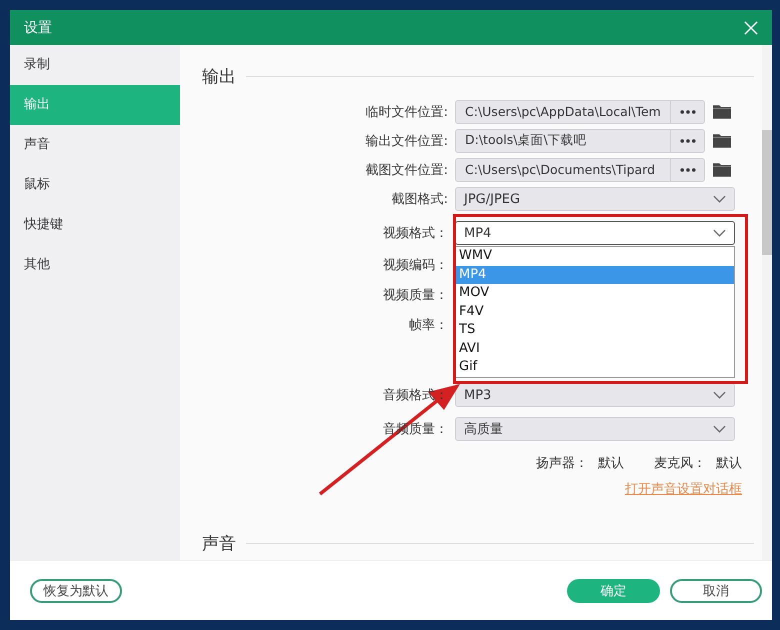  What do you see at coordinates (95, 145) in the screenshot?
I see `sidebar-item: 声音` at bounding box center [95, 145].